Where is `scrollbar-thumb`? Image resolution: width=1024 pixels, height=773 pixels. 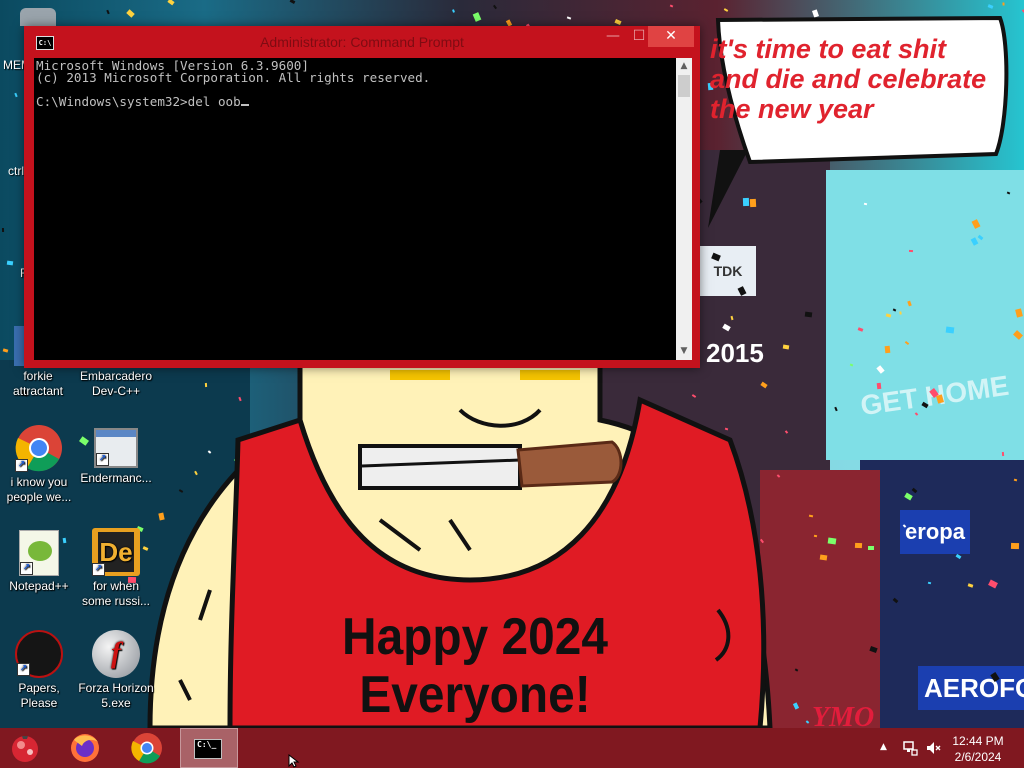 scrollbar-thumb is located at coordinates (684, 86).